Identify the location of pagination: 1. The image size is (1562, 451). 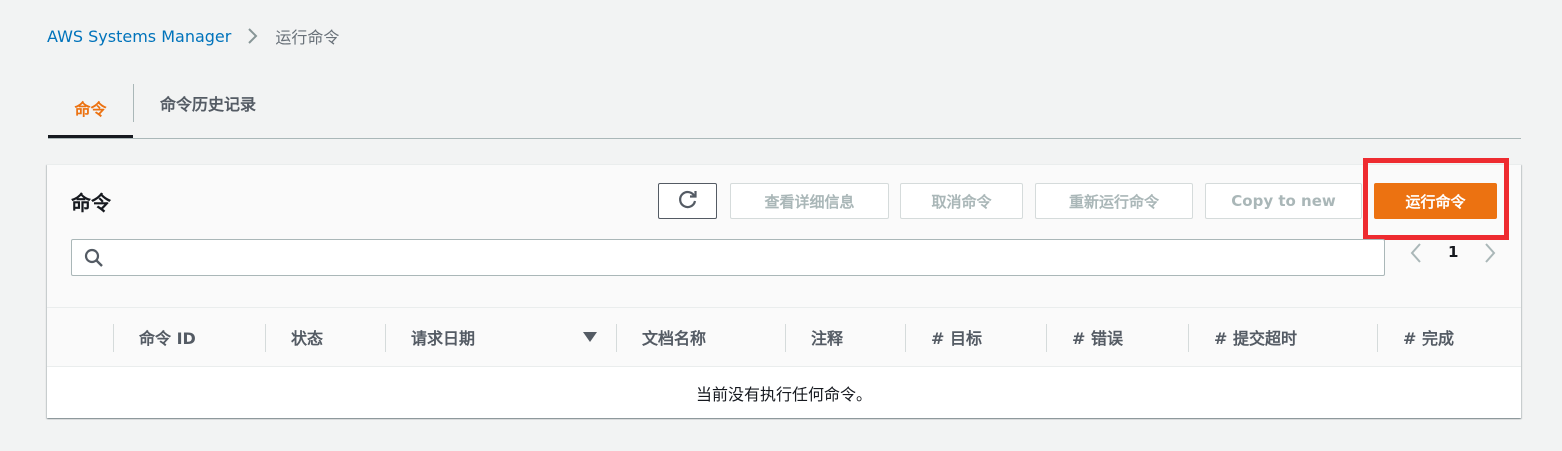
(1455, 253).